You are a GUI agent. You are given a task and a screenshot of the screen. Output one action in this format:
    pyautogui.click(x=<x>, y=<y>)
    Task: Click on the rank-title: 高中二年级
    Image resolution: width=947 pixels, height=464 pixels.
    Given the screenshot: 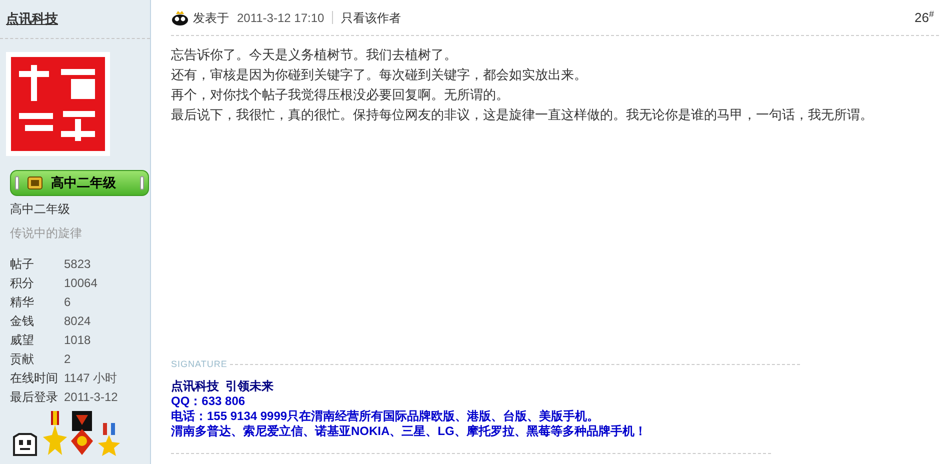 What is the action you would take?
    pyautogui.click(x=40, y=209)
    